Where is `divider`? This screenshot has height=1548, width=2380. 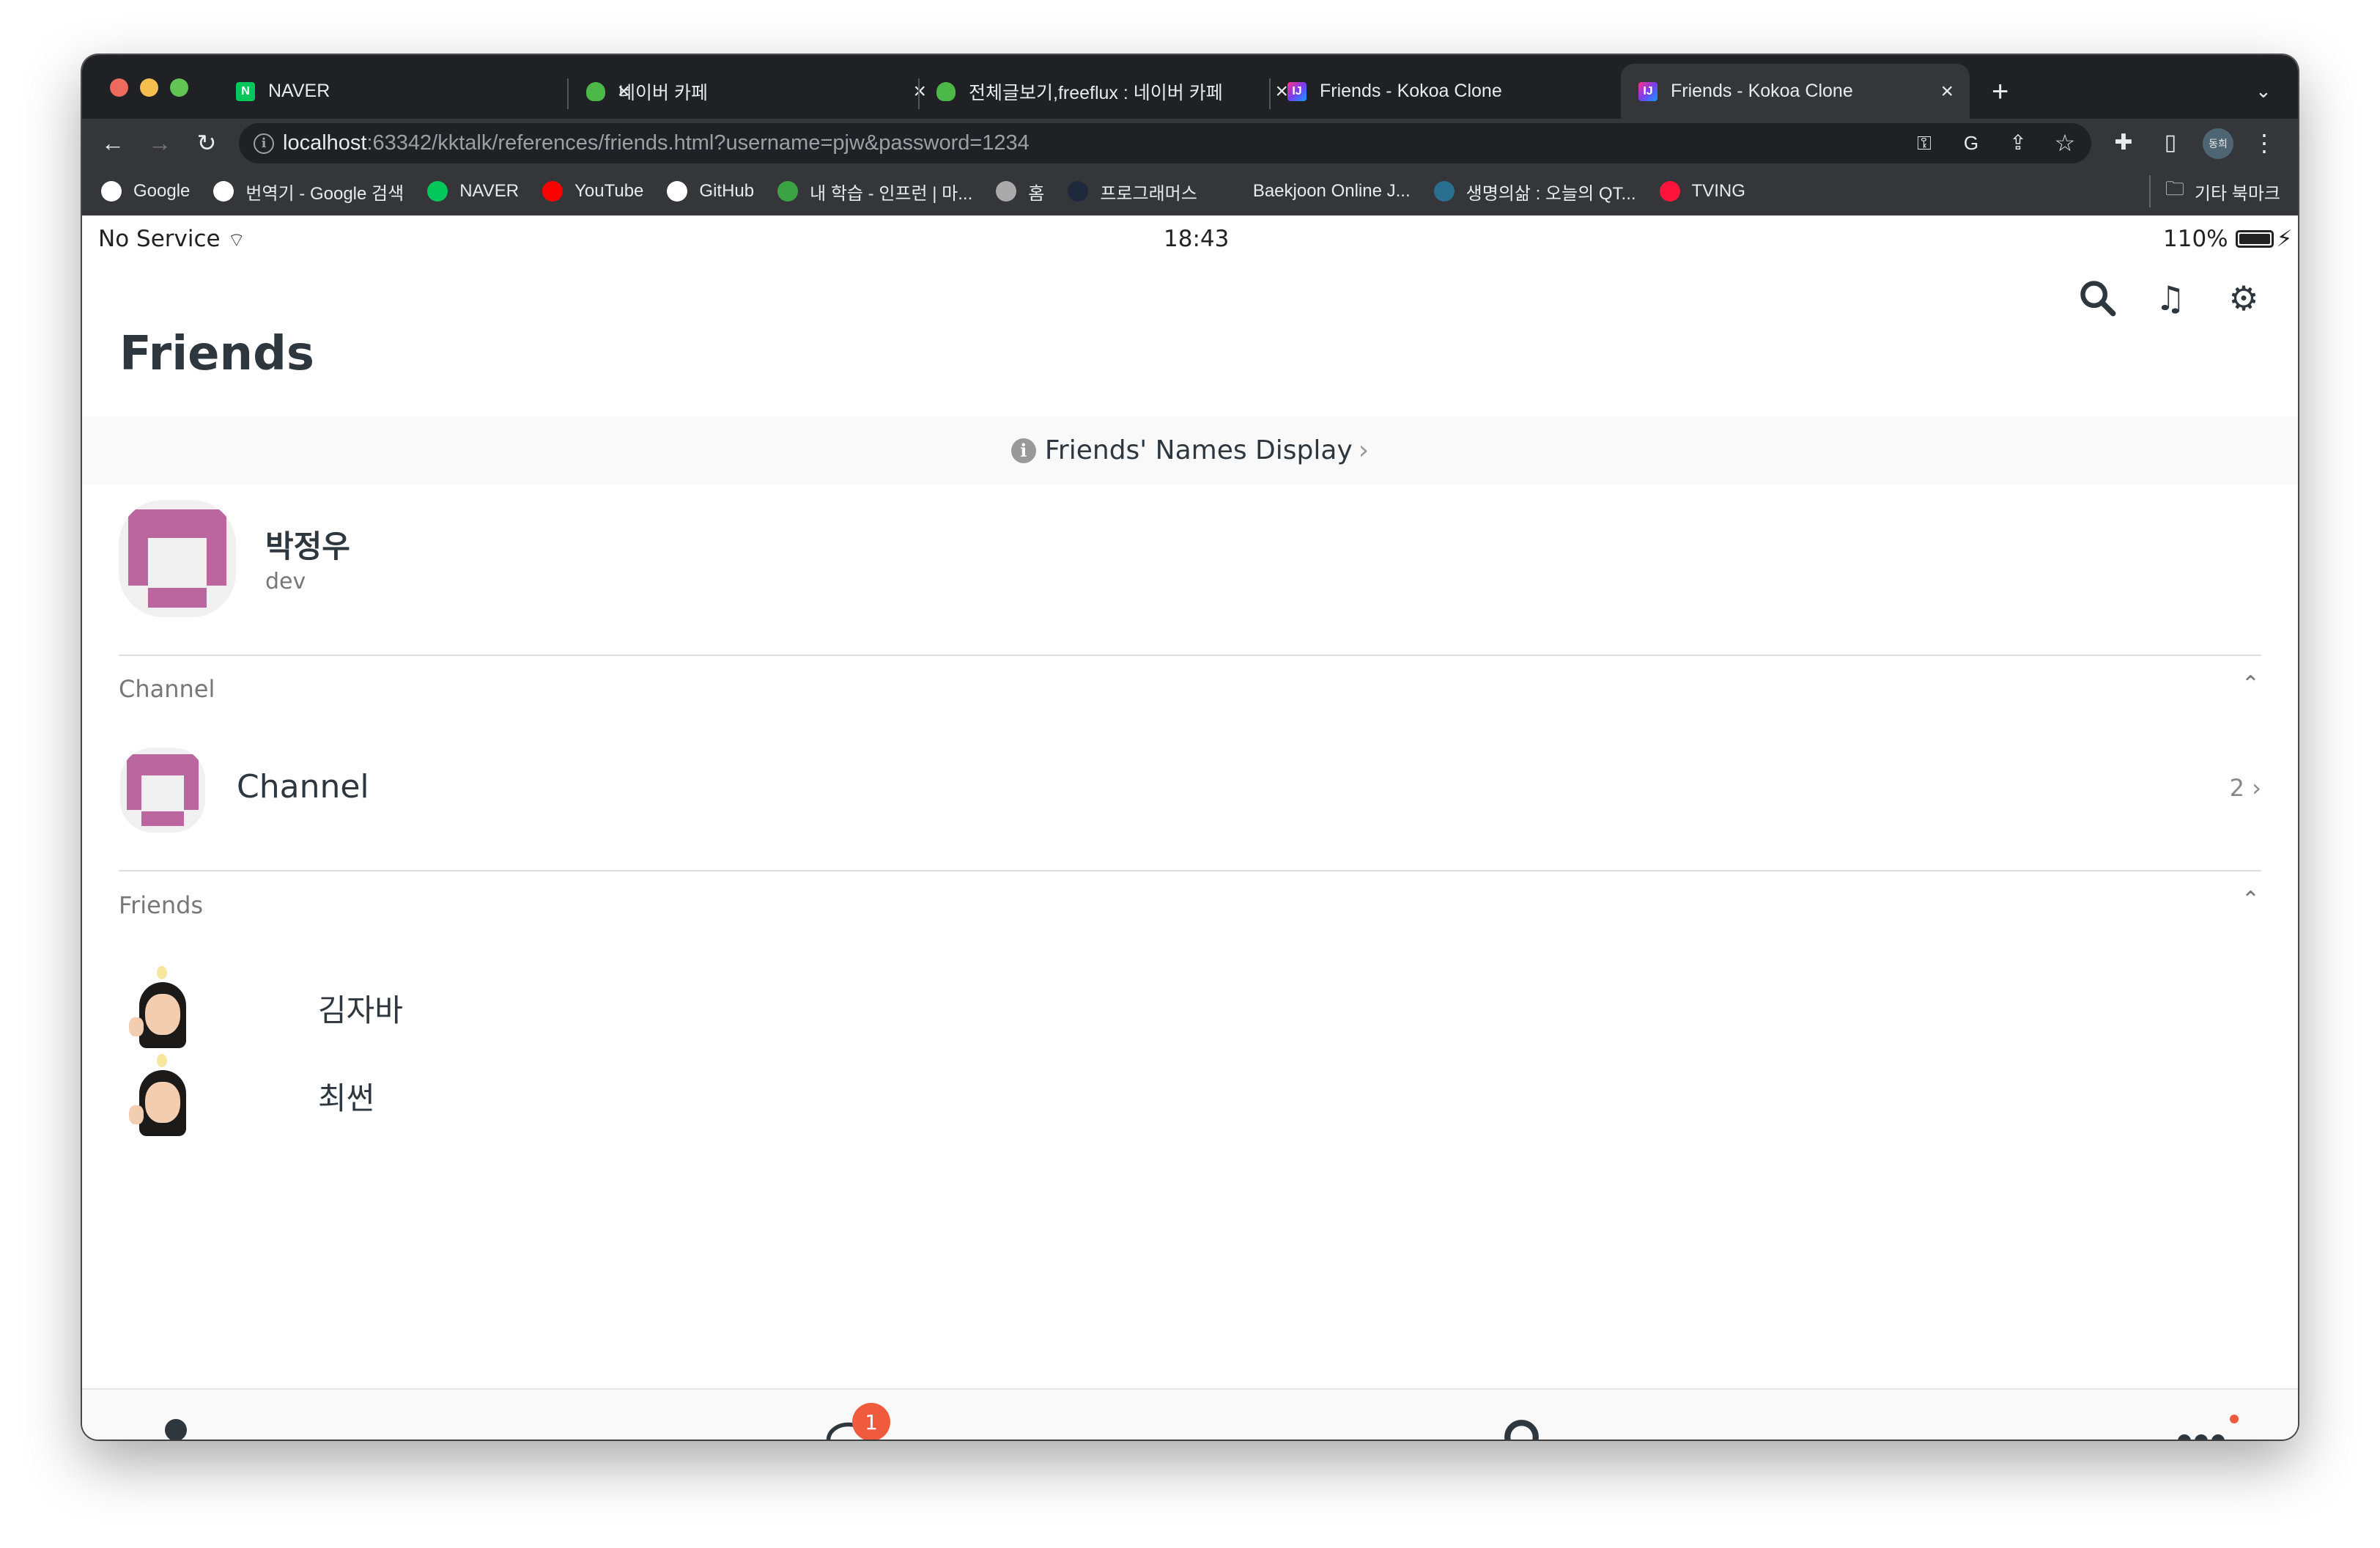 divider is located at coordinates (1190, 870).